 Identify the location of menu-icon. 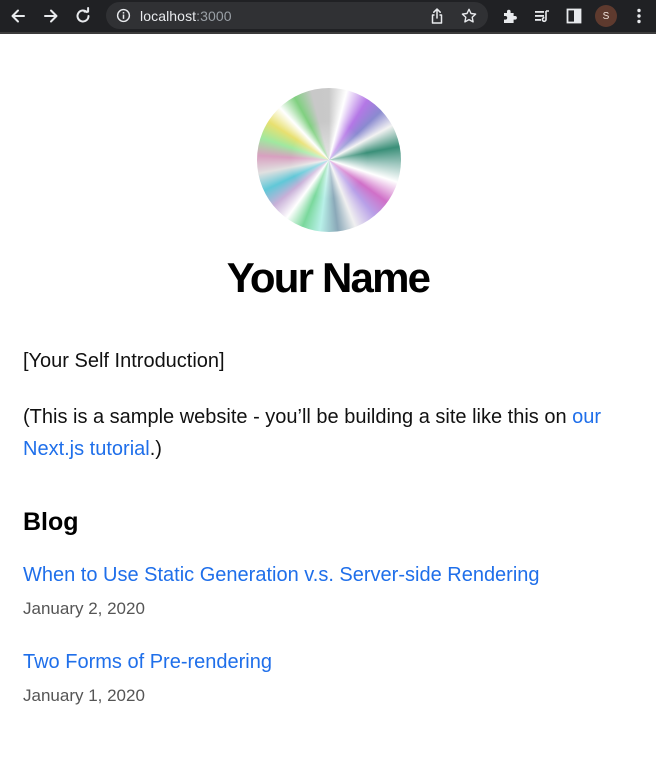
(639, 16).